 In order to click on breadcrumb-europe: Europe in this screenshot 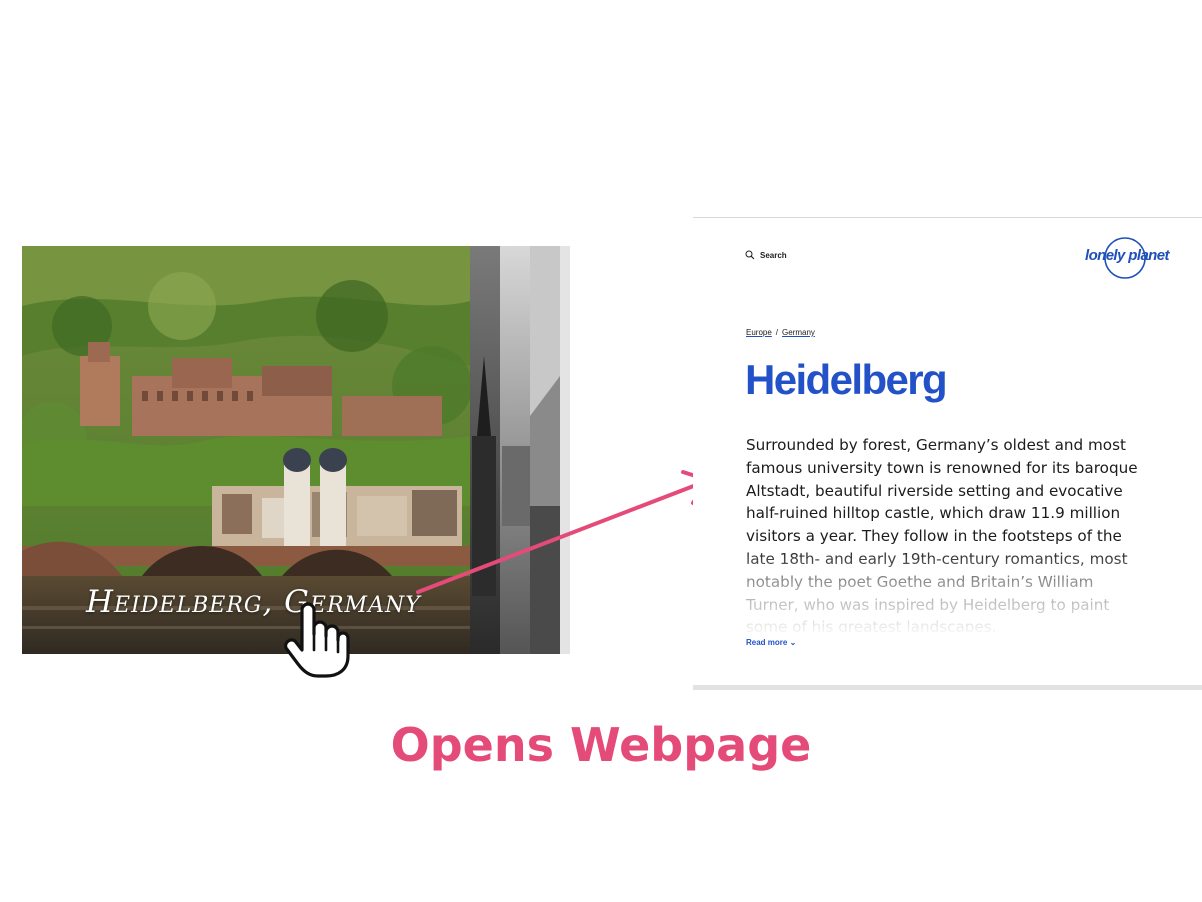, I will do `click(759, 332)`.